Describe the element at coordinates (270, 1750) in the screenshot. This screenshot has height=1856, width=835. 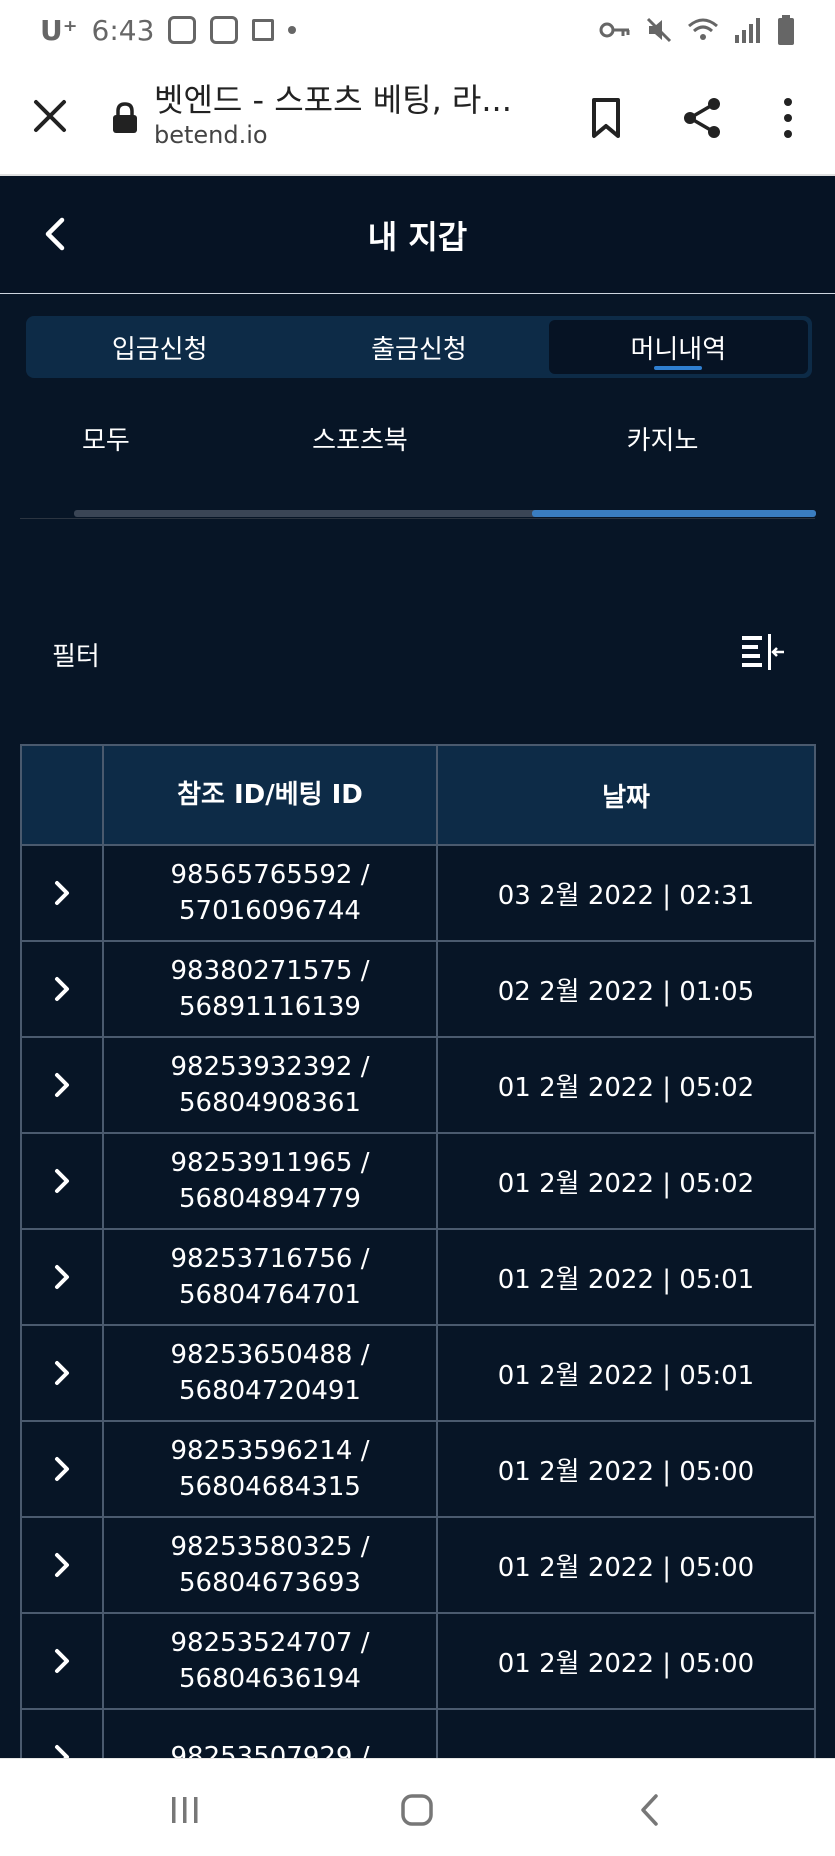
I see `reference-id: 98253507929 /` at that location.